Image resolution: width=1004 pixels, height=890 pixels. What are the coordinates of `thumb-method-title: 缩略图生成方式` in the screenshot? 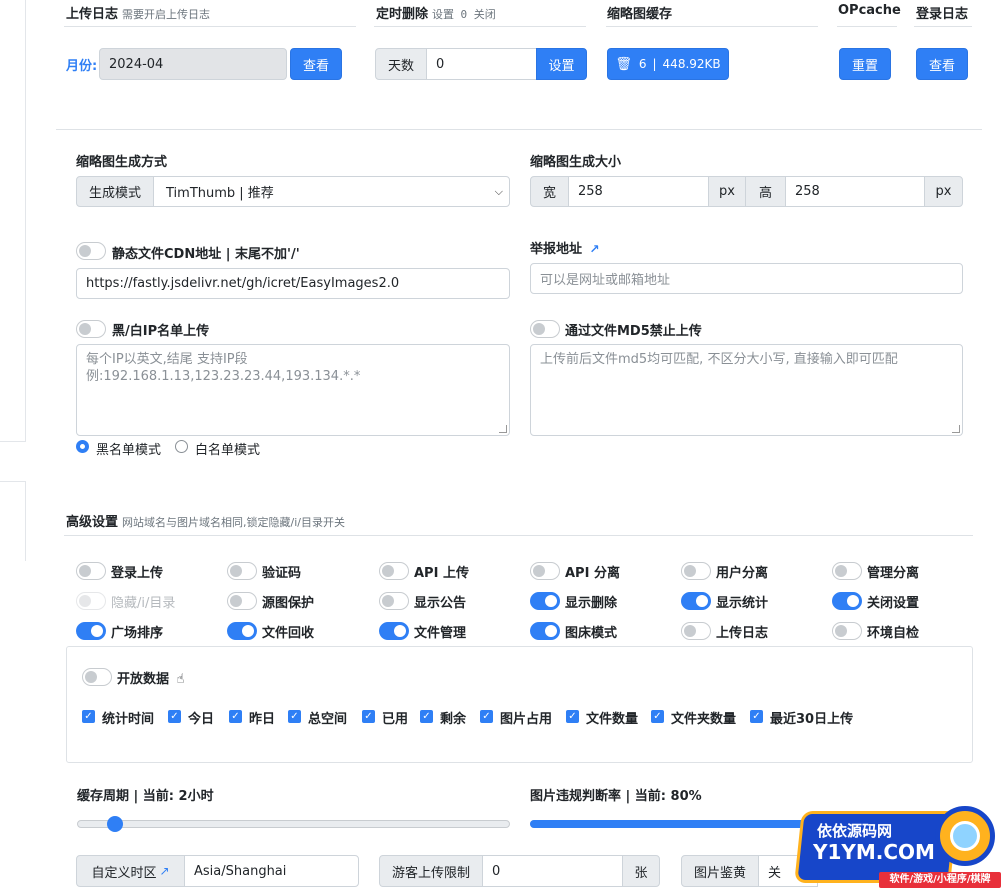 It's located at (122, 162).